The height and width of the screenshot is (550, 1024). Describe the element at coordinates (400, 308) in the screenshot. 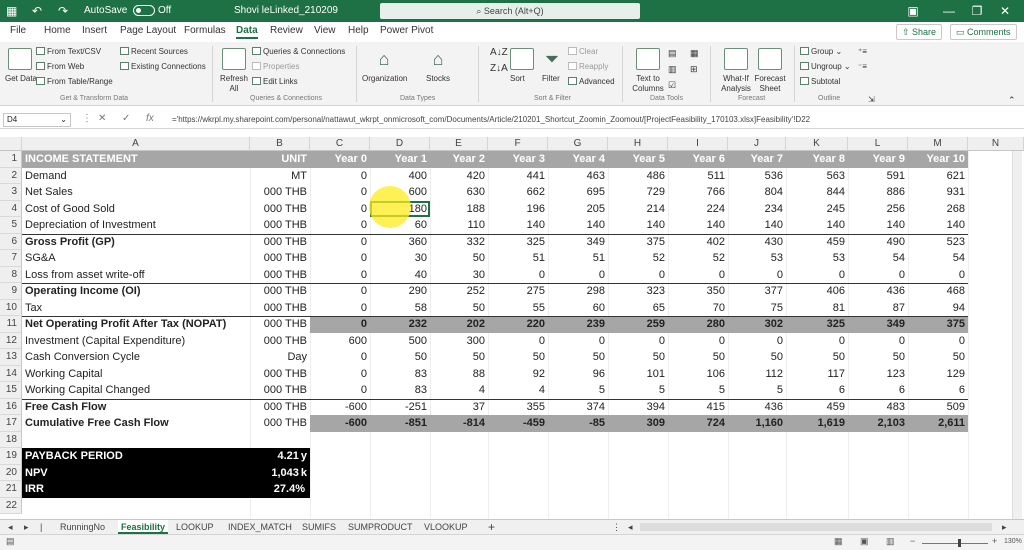

I see `value-cell: 58` at that location.